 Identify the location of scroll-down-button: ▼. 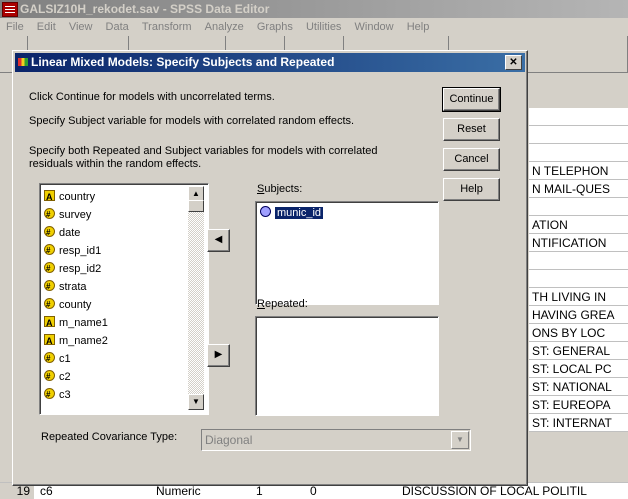
(196, 402).